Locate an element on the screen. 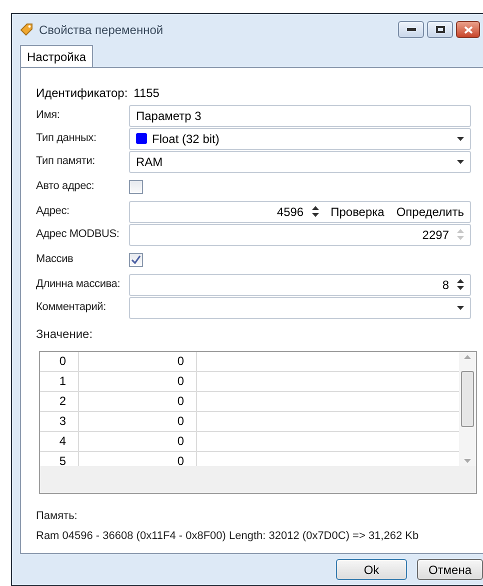  values-label: Значение: is located at coordinates (65, 334).